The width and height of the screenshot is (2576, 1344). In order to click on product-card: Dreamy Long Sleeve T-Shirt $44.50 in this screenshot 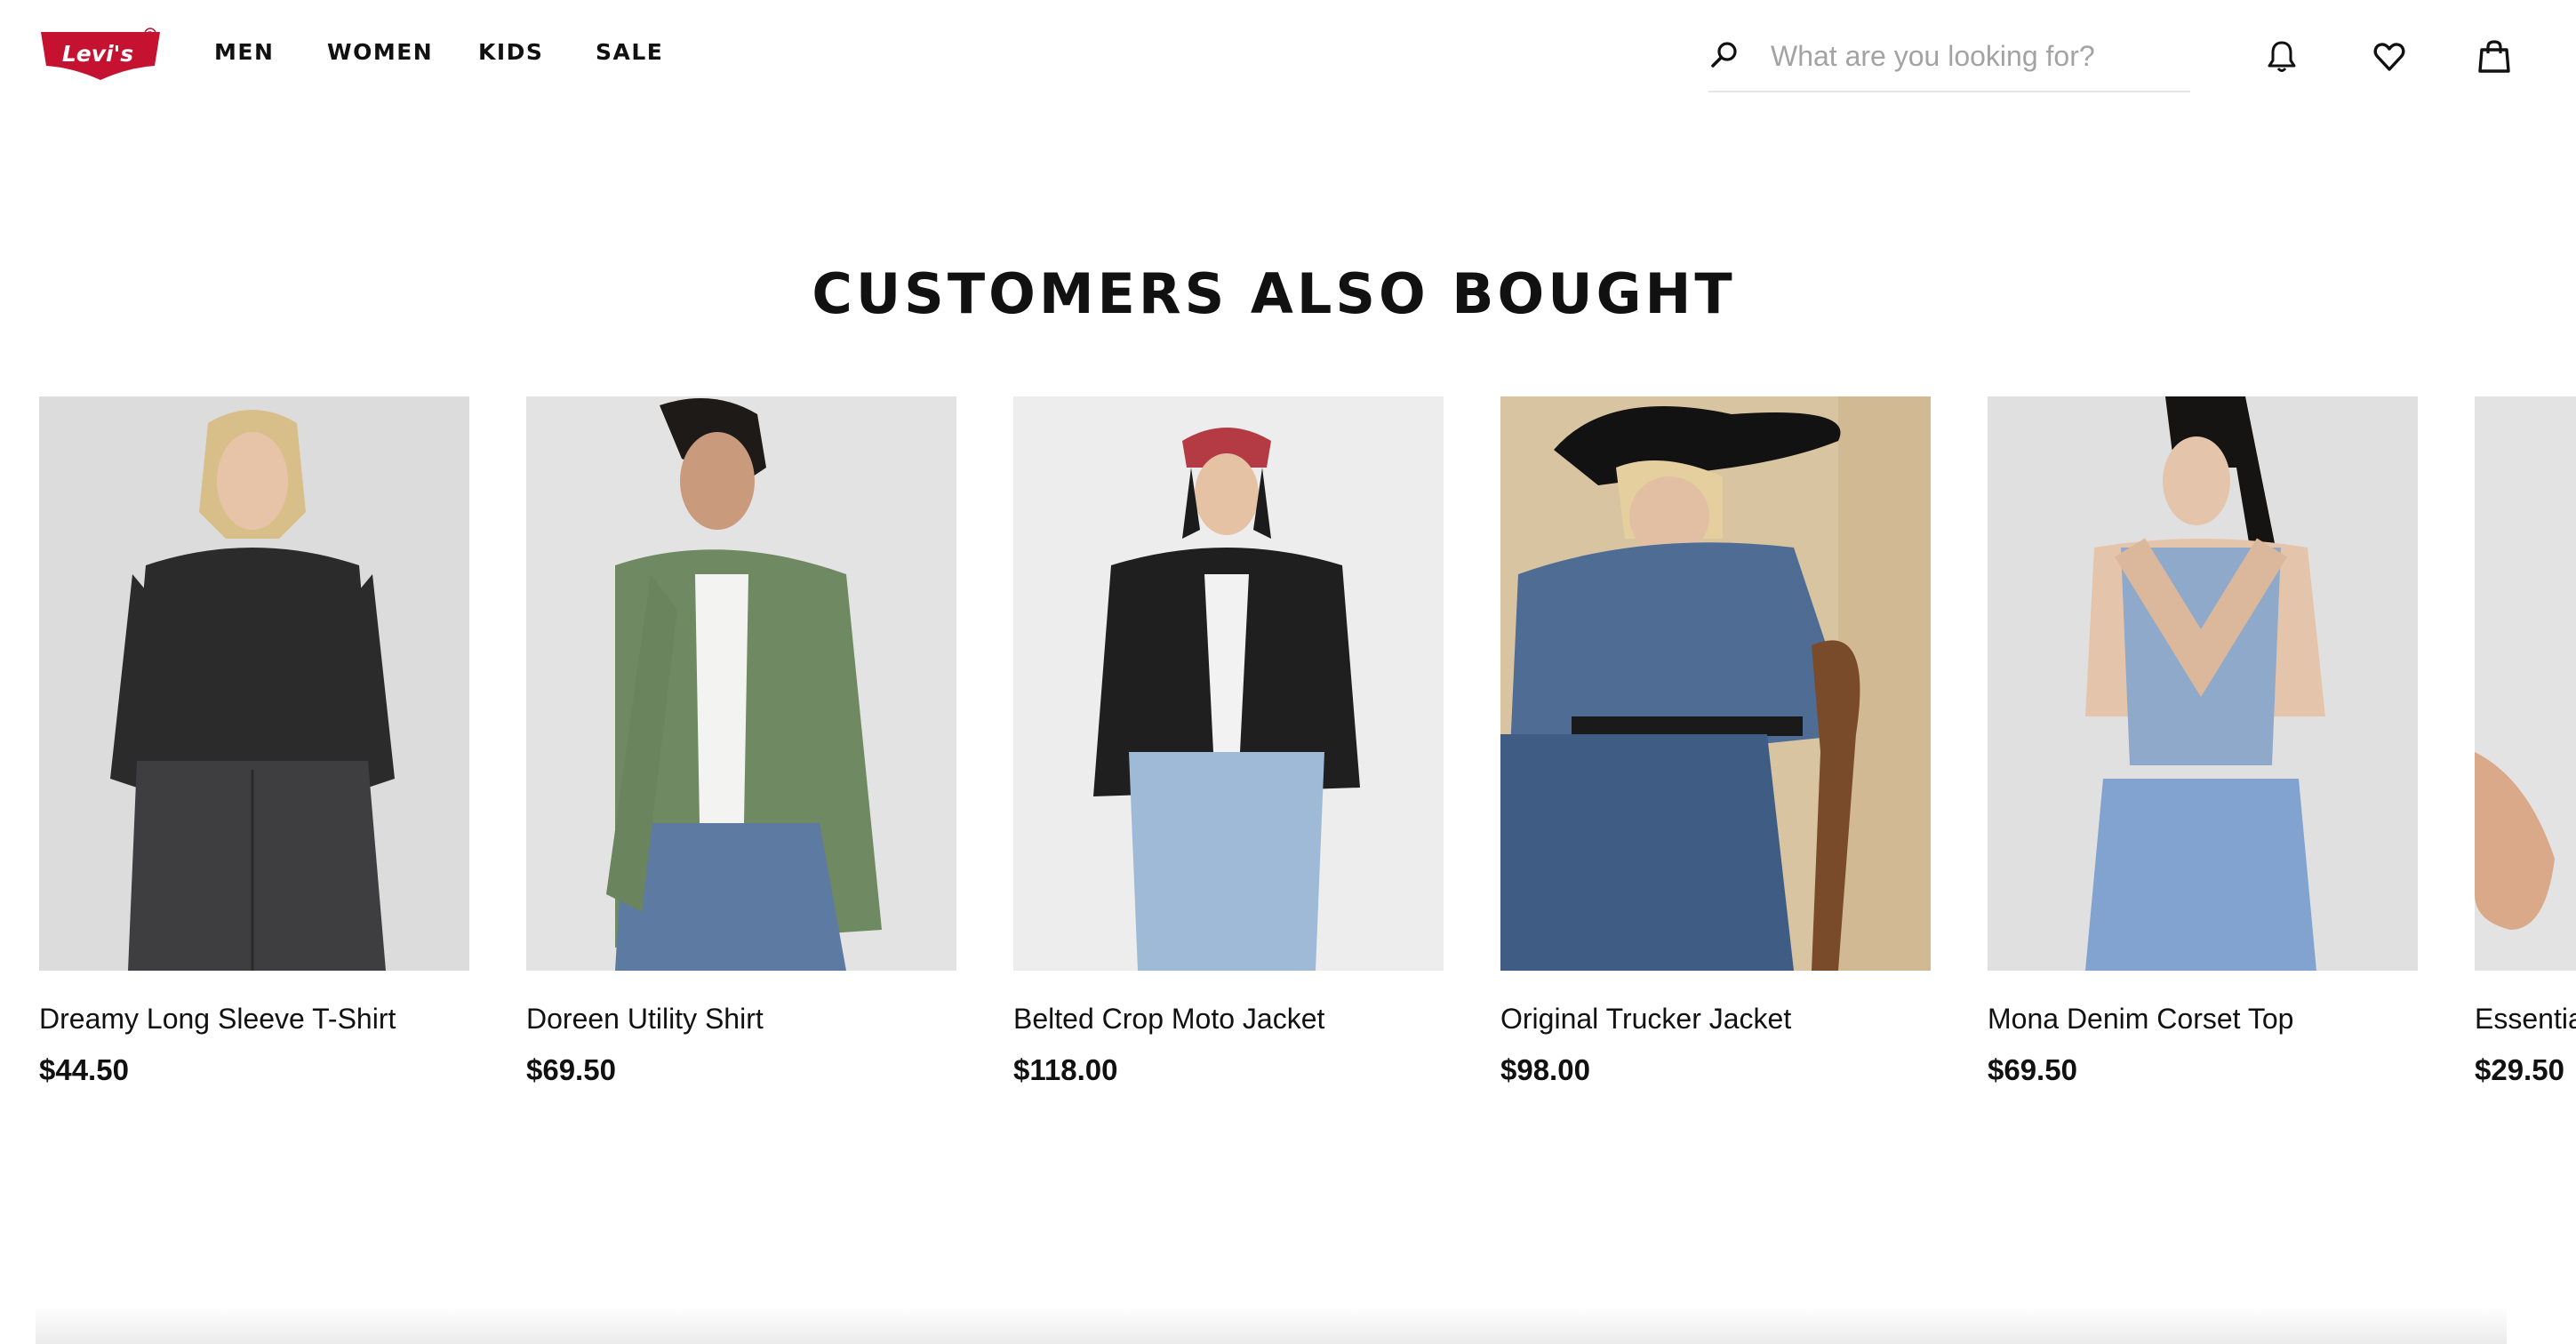, I will do `click(254, 741)`.